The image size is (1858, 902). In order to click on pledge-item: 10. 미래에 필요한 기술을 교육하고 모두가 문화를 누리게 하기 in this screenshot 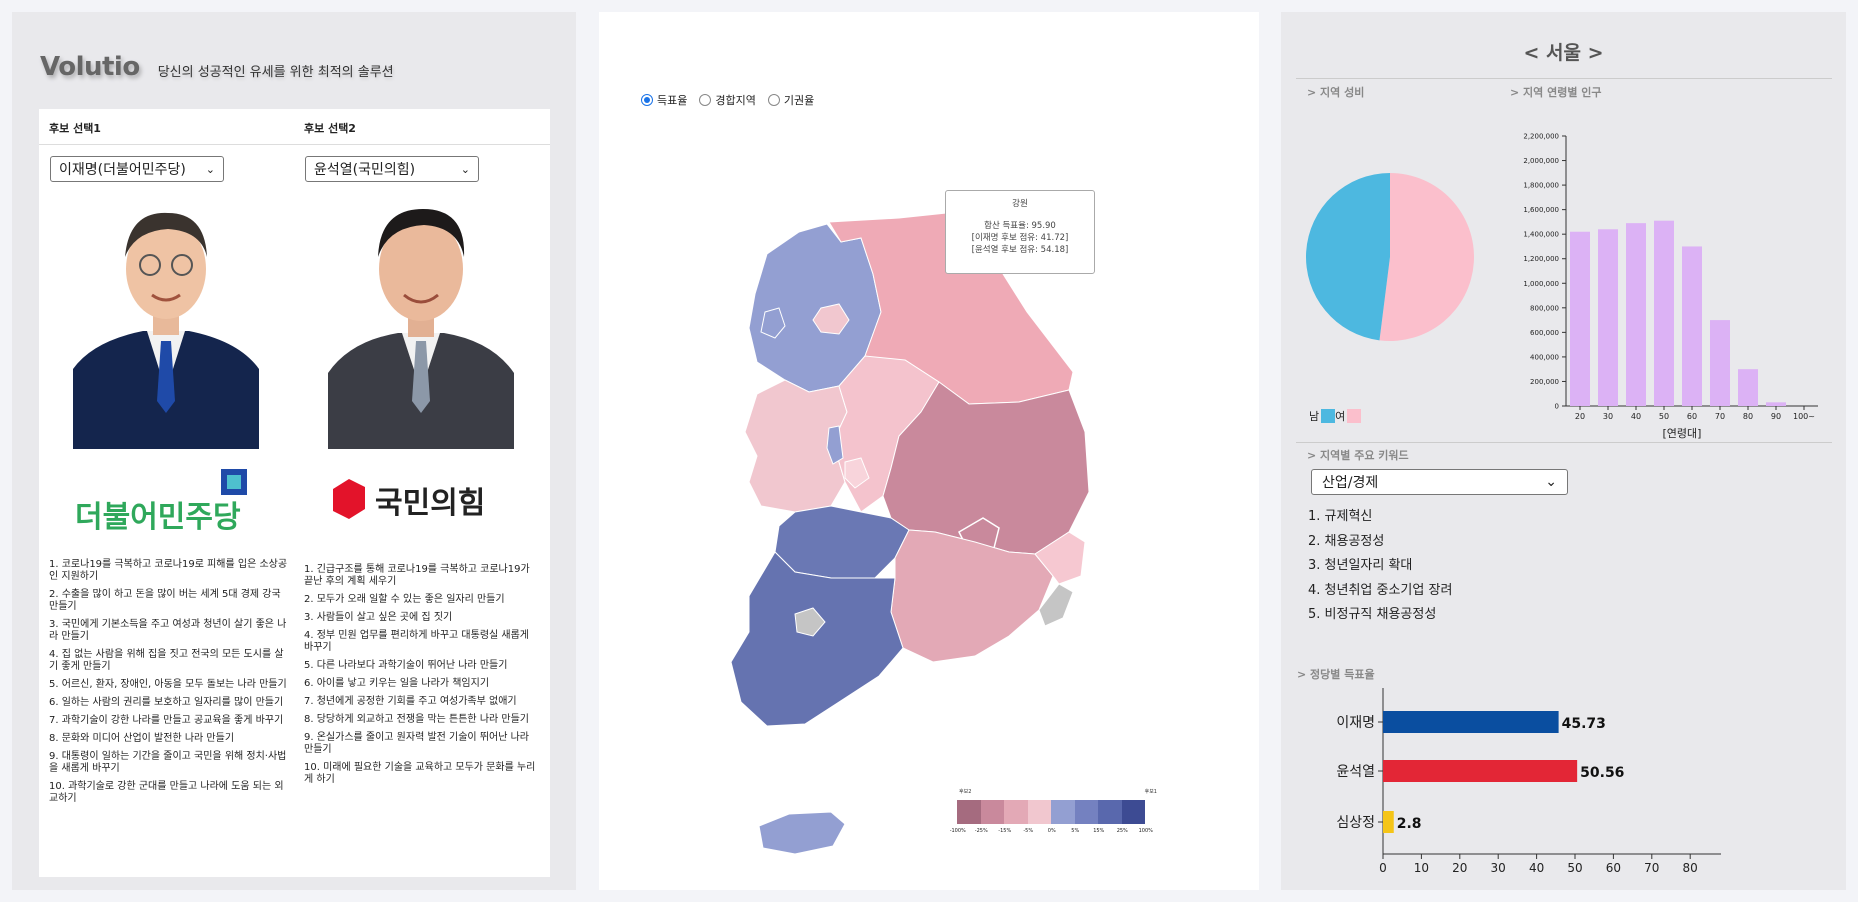, I will do `click(420, 773)`.